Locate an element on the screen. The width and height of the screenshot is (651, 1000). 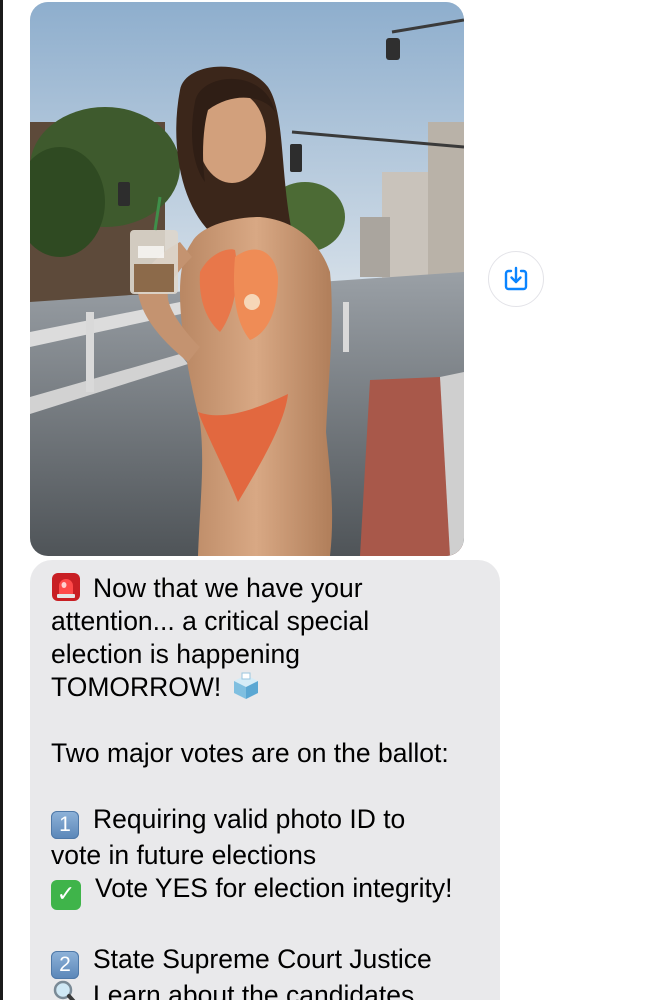
message-line: 2 State Supreme Court Justice is located at coordinates (265, 961).